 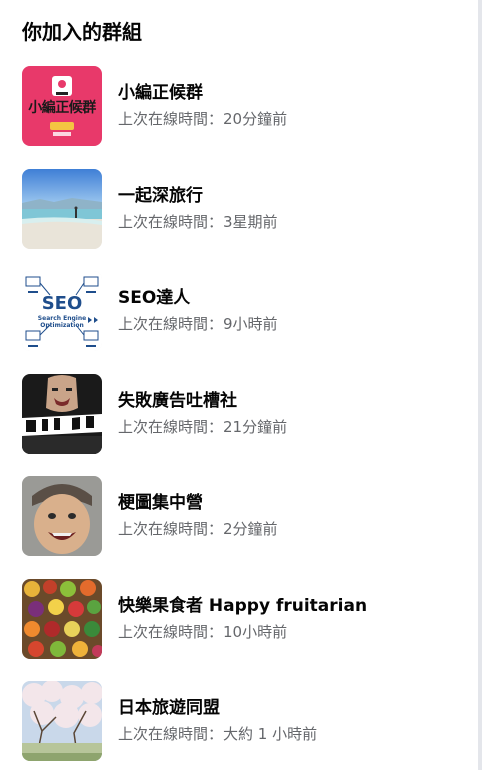 I want to click on group-item-fruitarian: 快樂果食者 Happy fruitarian 上次在線時間：10小時前, so click(x=242, y=618).